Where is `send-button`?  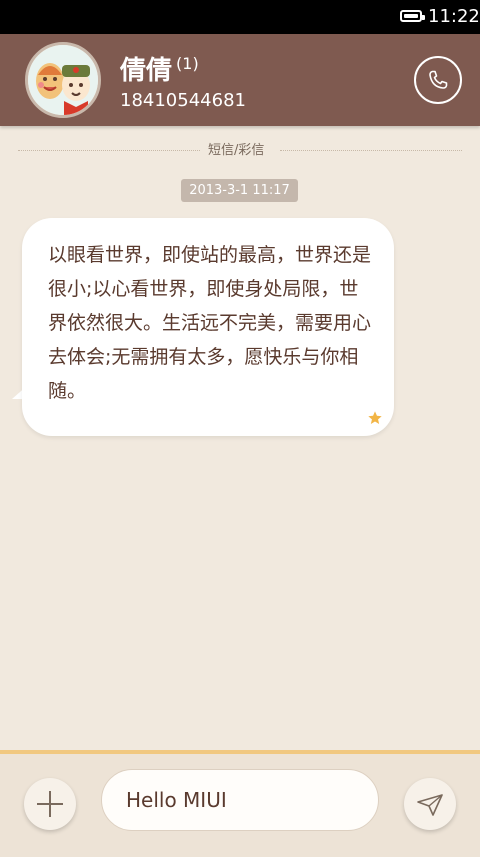 send-button is located at coordinates (430, 804).